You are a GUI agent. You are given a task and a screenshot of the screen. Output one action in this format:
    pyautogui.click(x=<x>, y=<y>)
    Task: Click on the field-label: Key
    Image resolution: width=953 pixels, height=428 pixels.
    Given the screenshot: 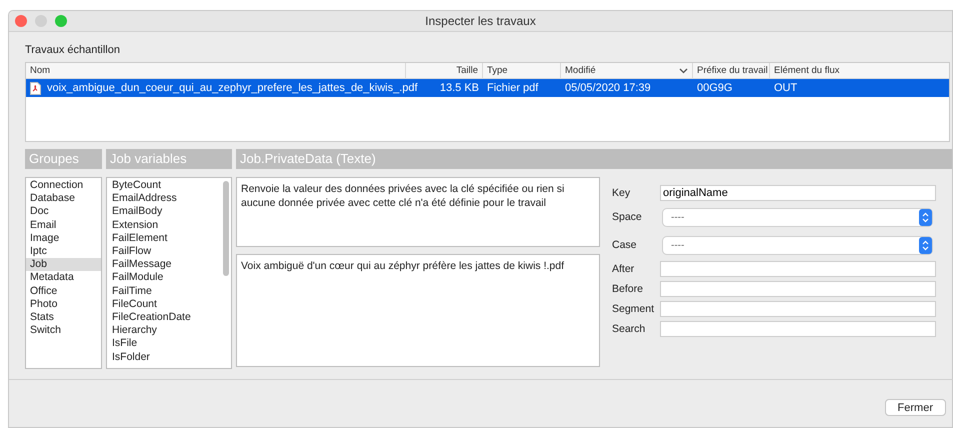 What is the action you would take?
    pyautogui.click(x=622, y=193)
    